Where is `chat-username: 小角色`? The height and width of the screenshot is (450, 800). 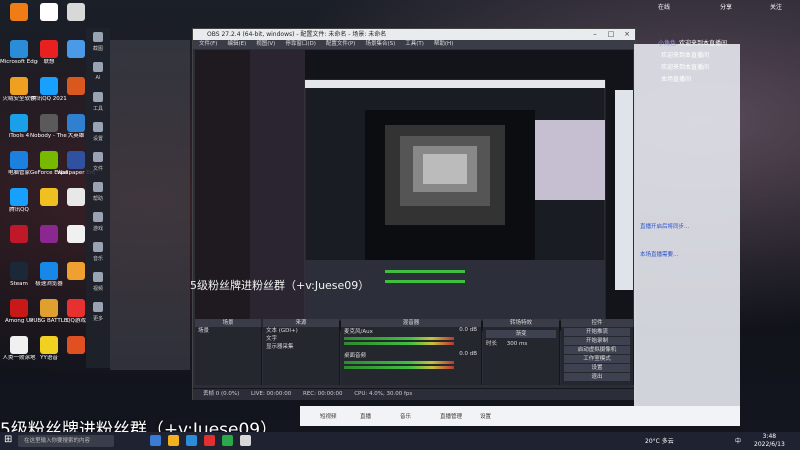 chat-username: 小角色 is located at coordinates (667, 43).